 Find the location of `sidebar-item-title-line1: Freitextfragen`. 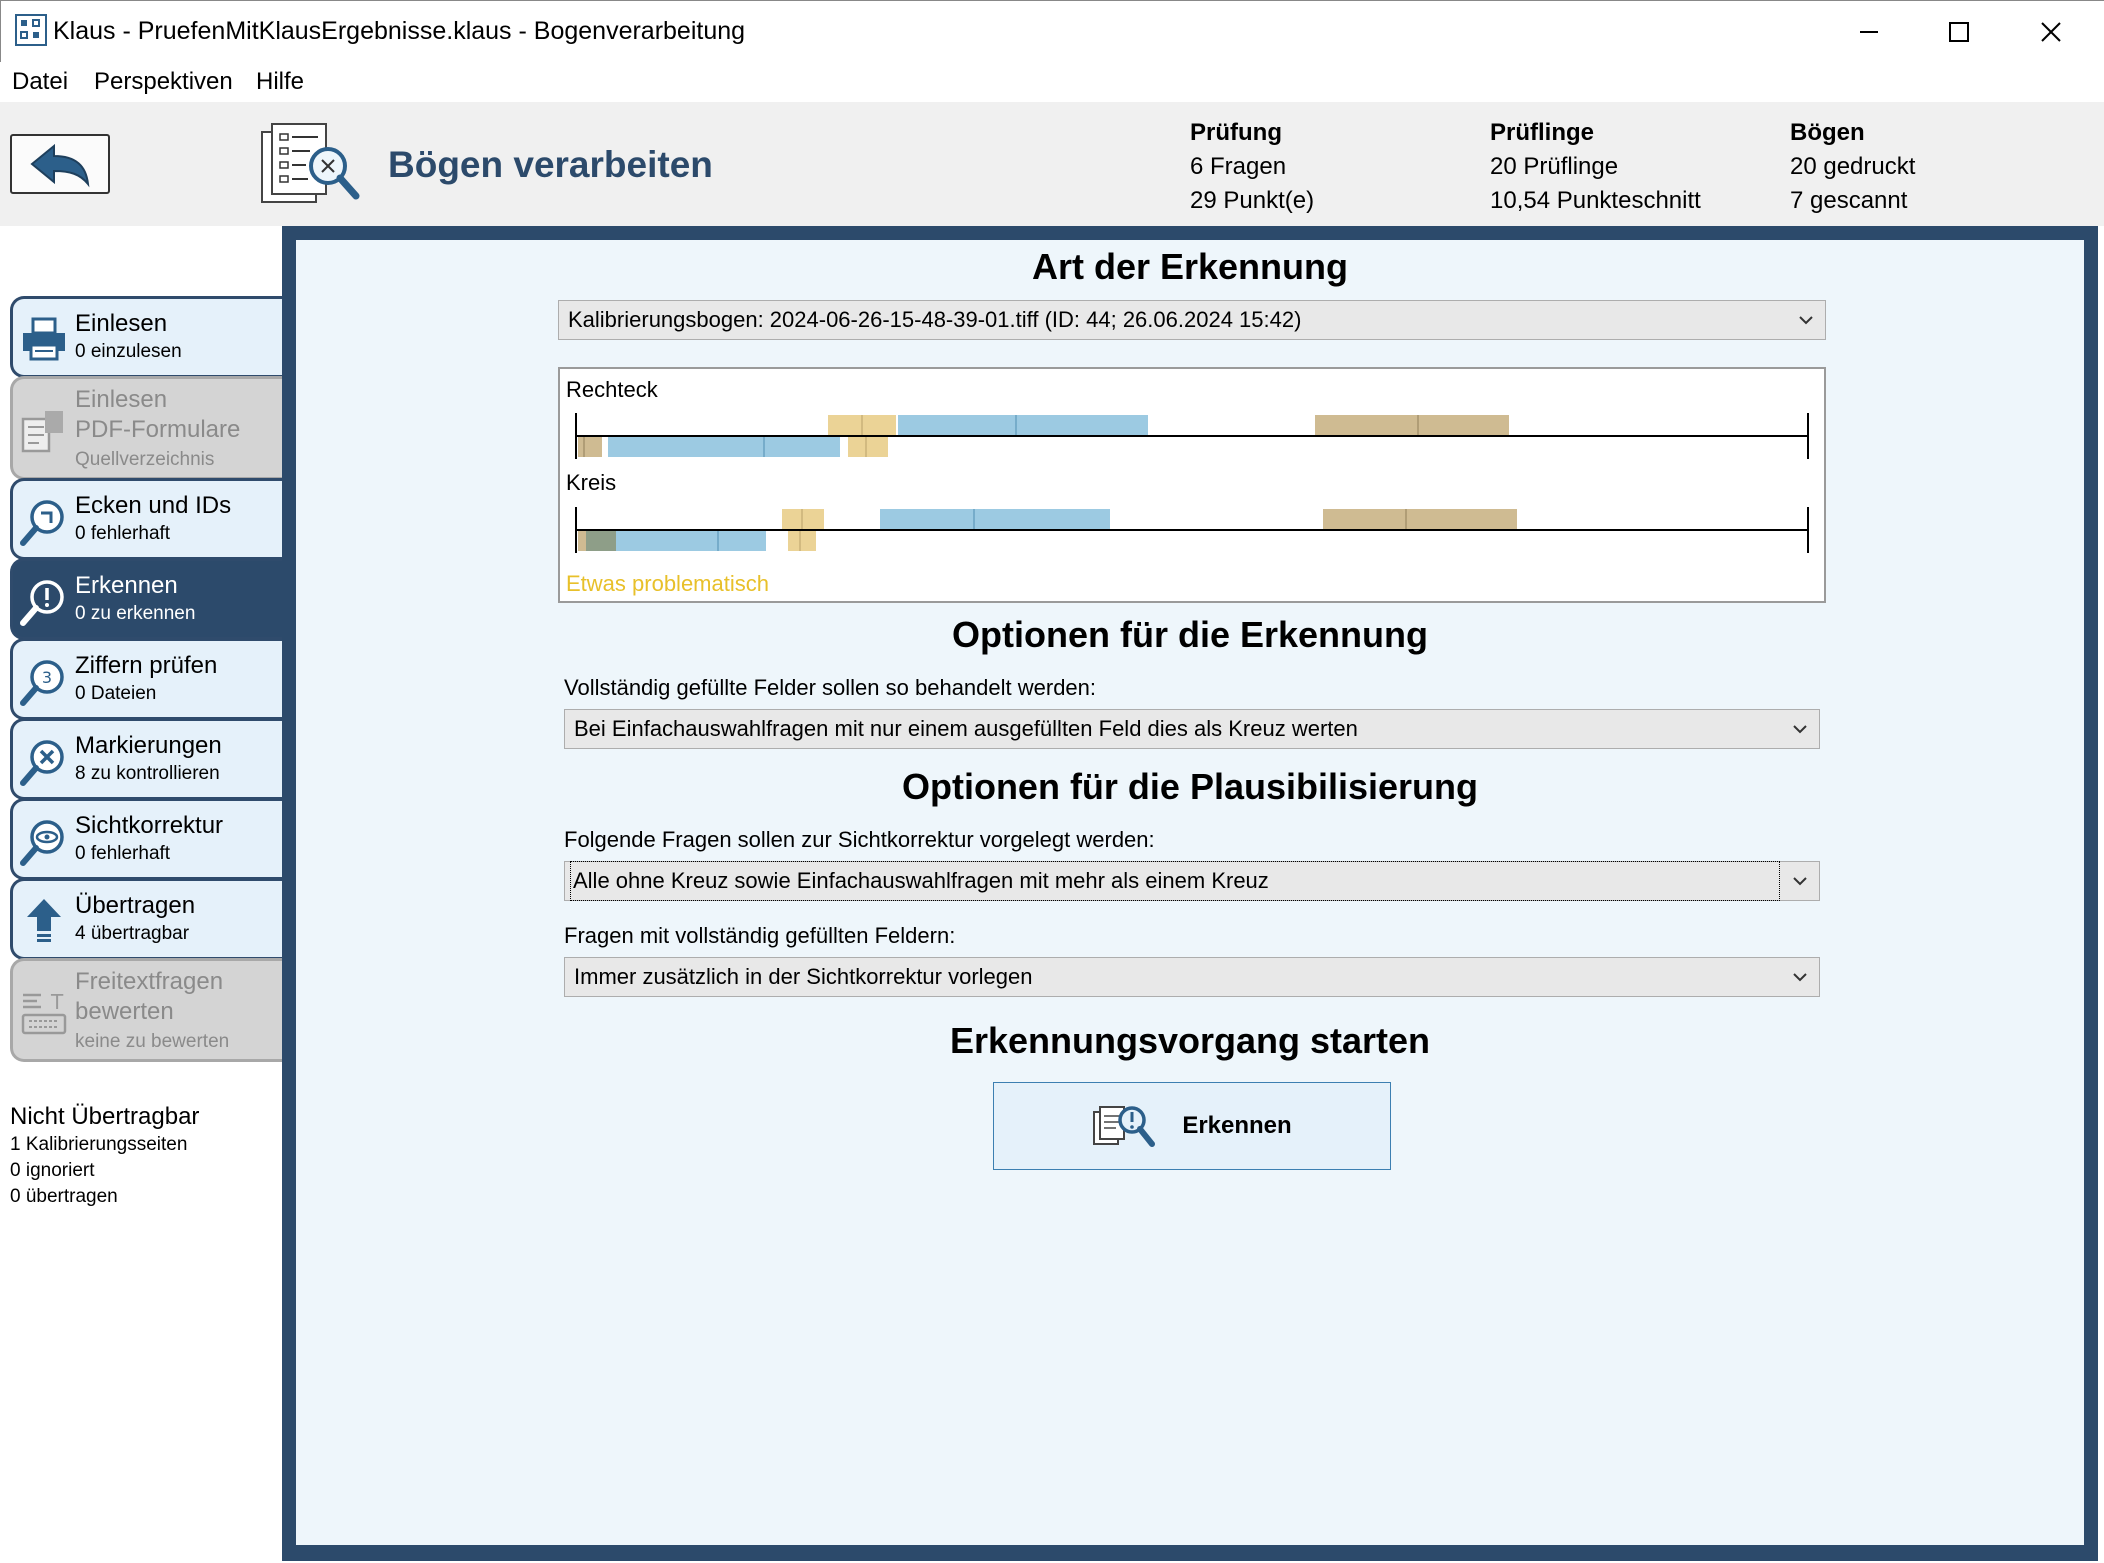

sidebar-item-title-line1: Freitextfragen is located at coordinates (149, 981).